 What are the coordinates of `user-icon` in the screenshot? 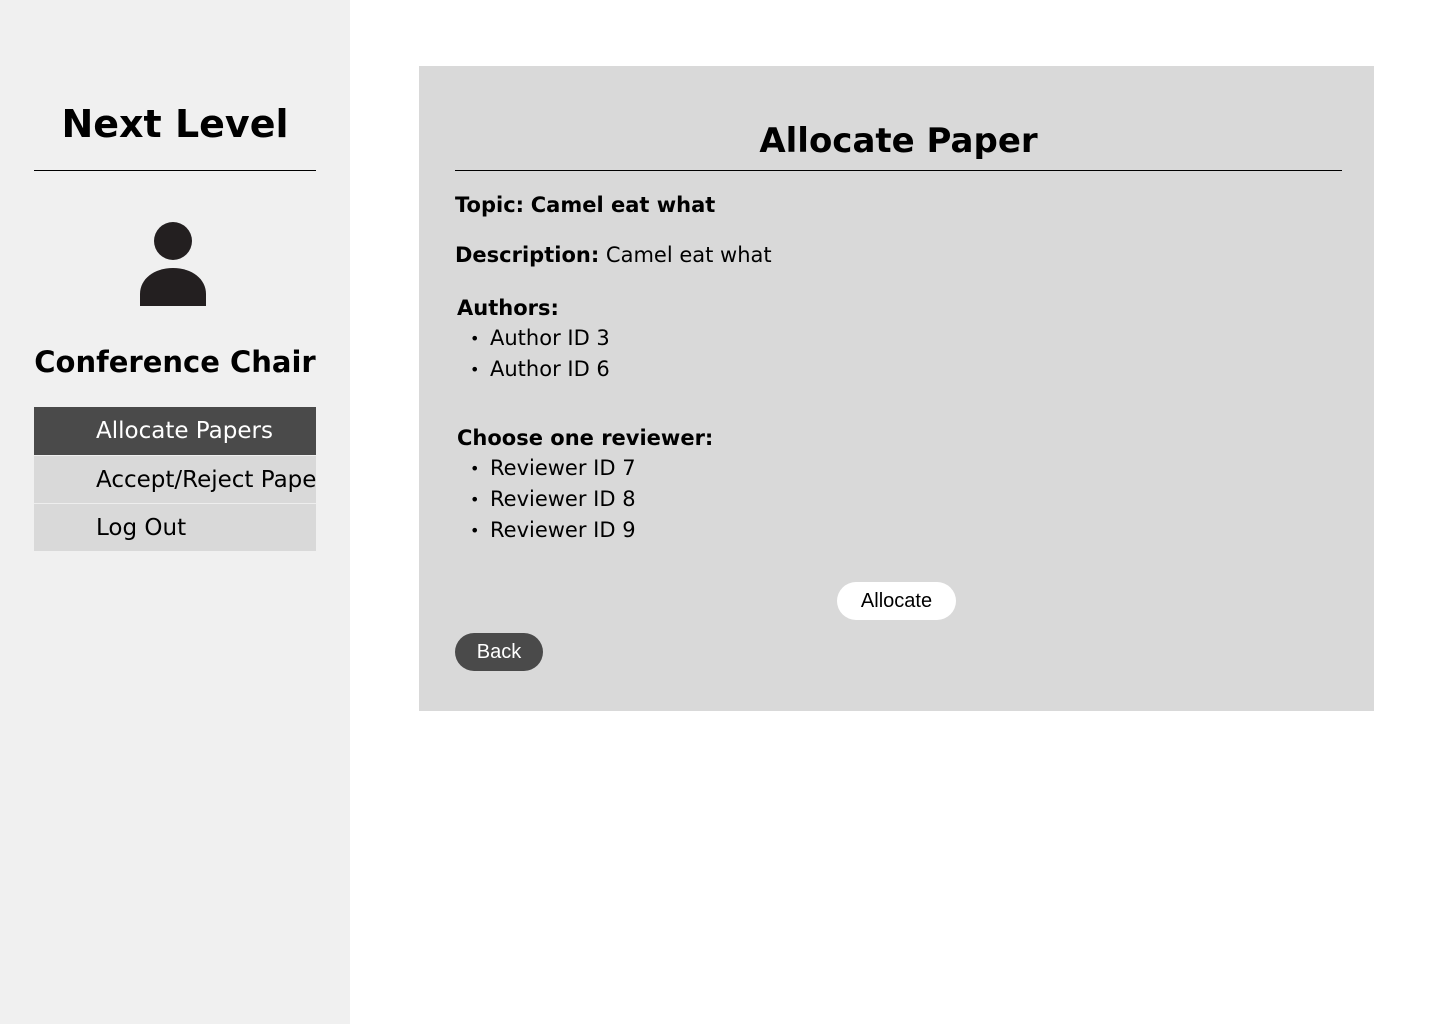 It's located at (173, 264).